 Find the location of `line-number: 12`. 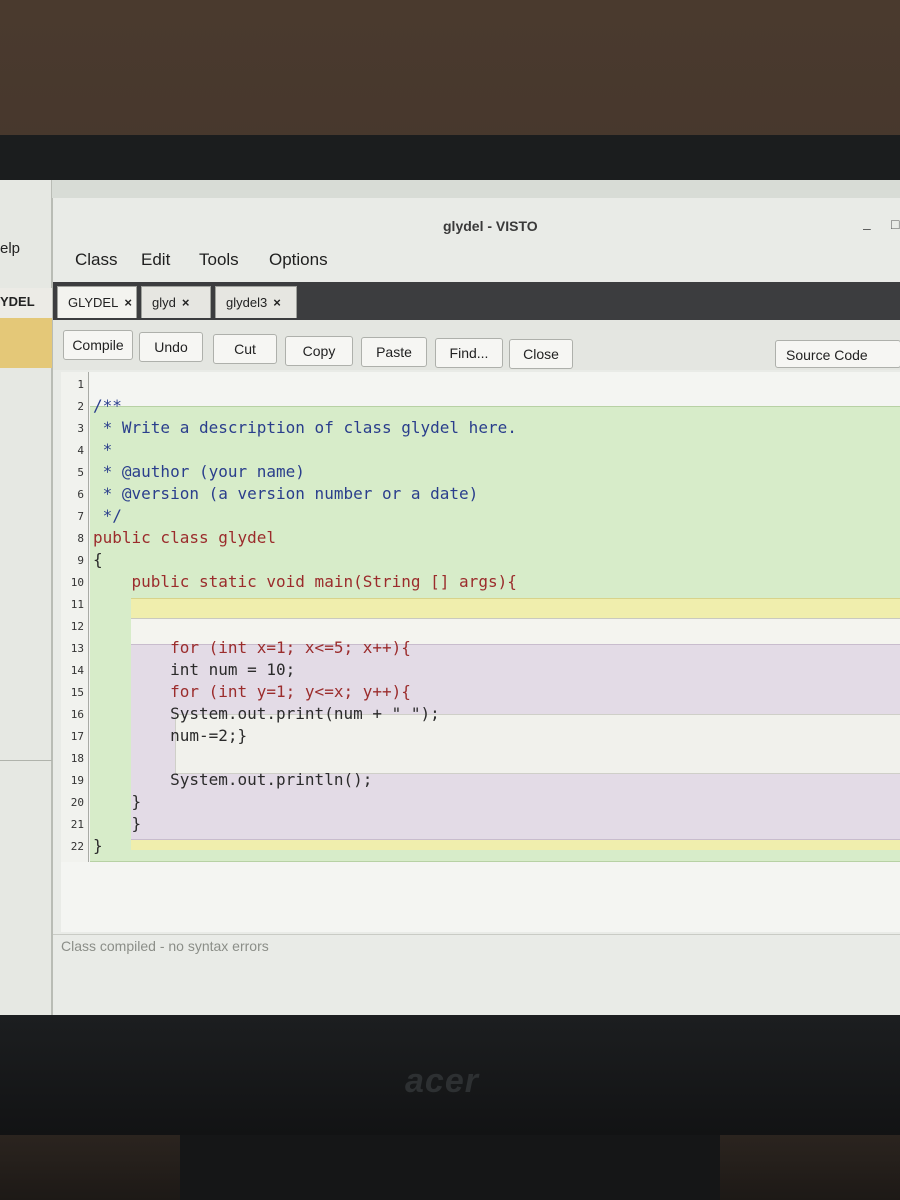

line-number: 12 is located at coordinates (77, 626).